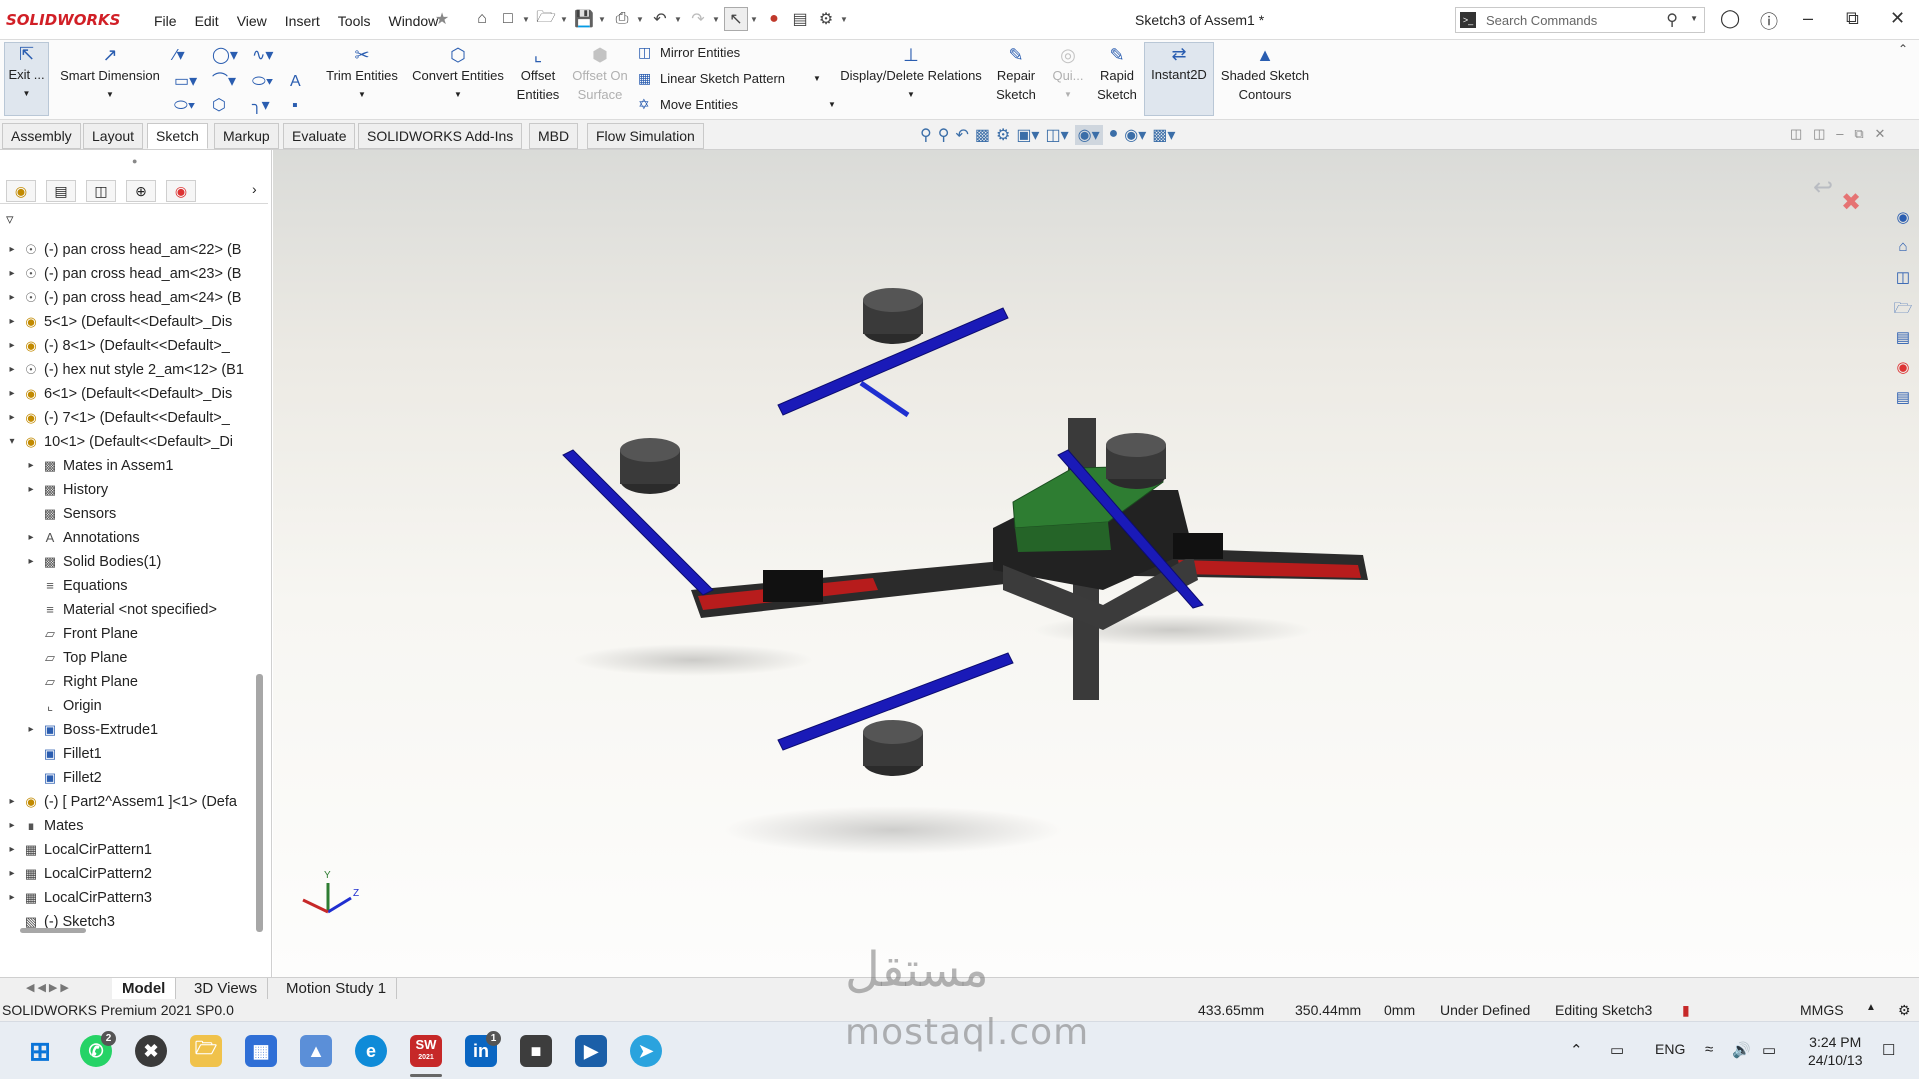 The height and width of the screenshot is (1079, 1919). Describe the element at coordinates (645, 136) in the screenshot. I see `tab-flow-simulation: Flow Simulation` at that location.